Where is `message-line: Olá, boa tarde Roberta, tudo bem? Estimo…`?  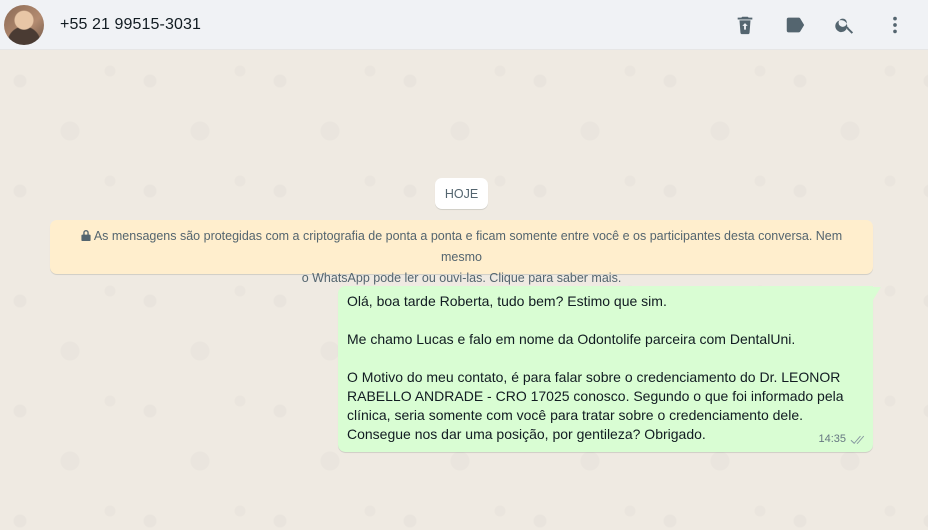
message-line: Olá, boa tarde Roberta, tudo bem? Estimo… is located at coordinates (507, 301).